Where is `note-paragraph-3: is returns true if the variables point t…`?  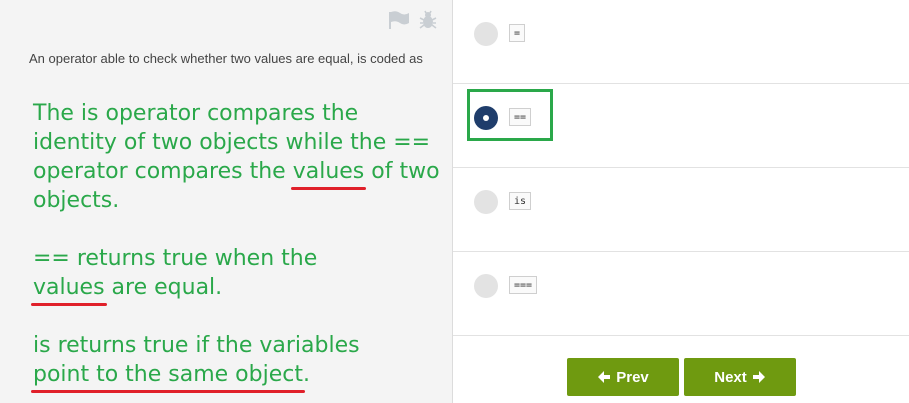
note-paragraph-3: is returns true if the variables point t… is located at coordinates (237, 362).